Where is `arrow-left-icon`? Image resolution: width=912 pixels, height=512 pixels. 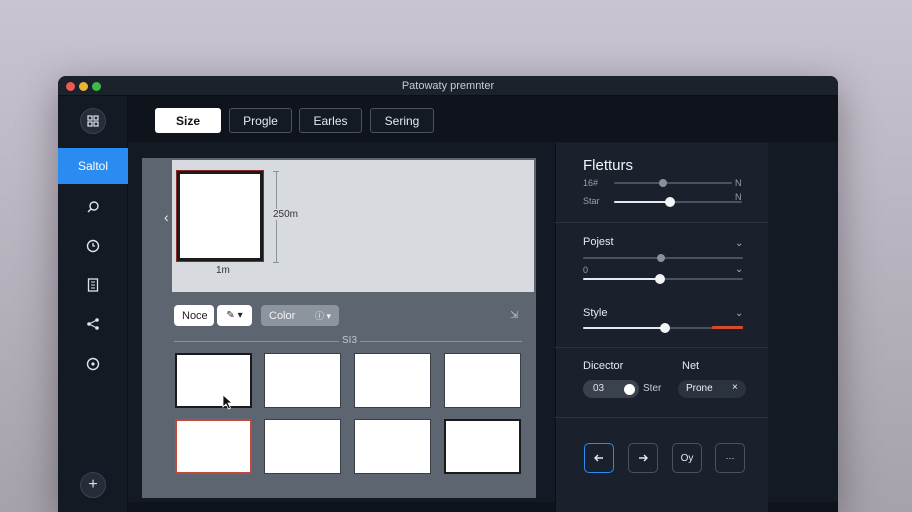 arrow-left-icon is located at coordinates (598, 458).